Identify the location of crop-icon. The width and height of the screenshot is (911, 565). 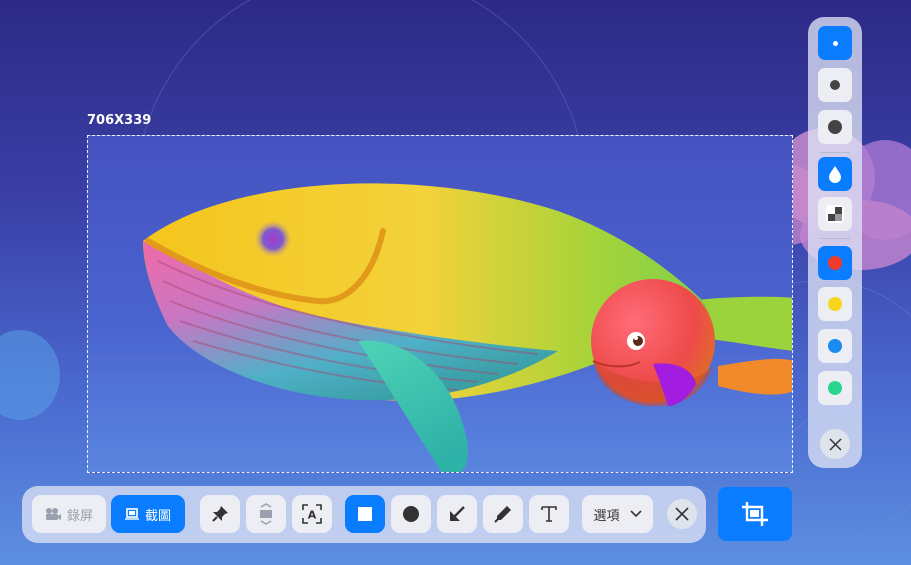
(755, 514).